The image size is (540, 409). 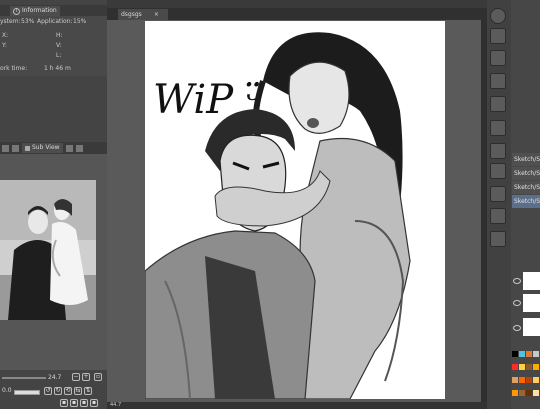 I want to click on subview-tabbar: Sub View, so click(x=53, y=148).